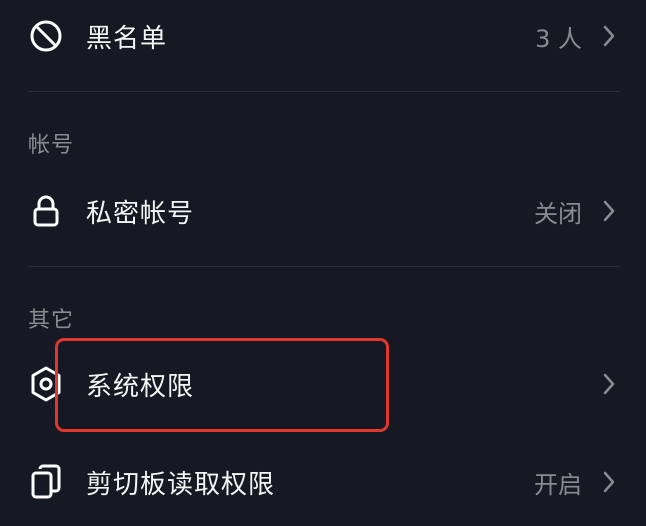  What do you see at coordinates (140, 213) in the screenshot?
I see `private-account-label: 私密帐号` at bounding box center [140, 213].